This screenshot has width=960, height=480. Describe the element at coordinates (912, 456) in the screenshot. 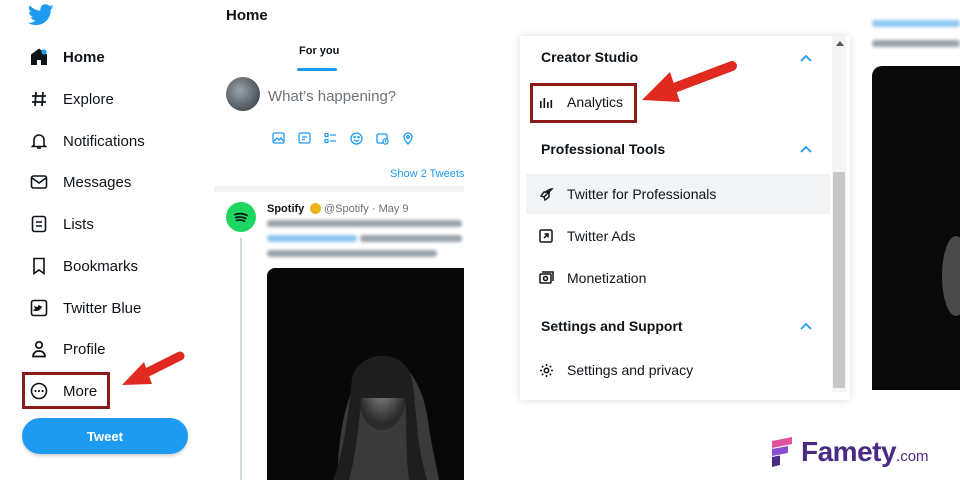

I see `watermark-suffix: .com` at that location.